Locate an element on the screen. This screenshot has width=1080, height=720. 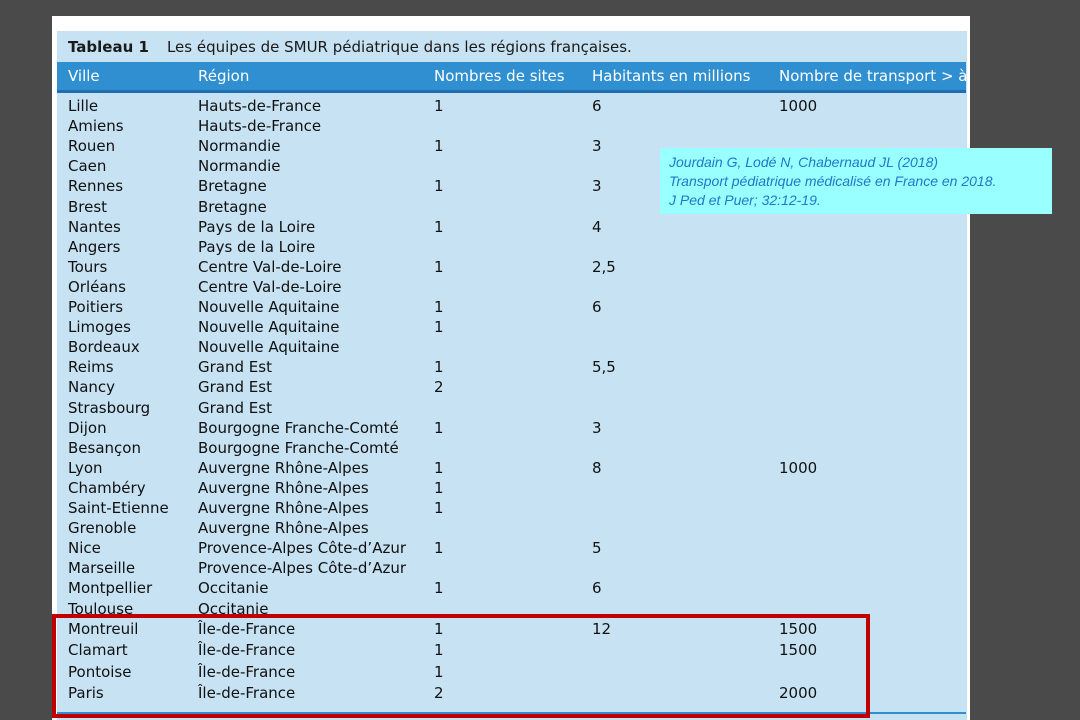
column-header-habitants: Habitants en millions is located at coordinates (671, 76).